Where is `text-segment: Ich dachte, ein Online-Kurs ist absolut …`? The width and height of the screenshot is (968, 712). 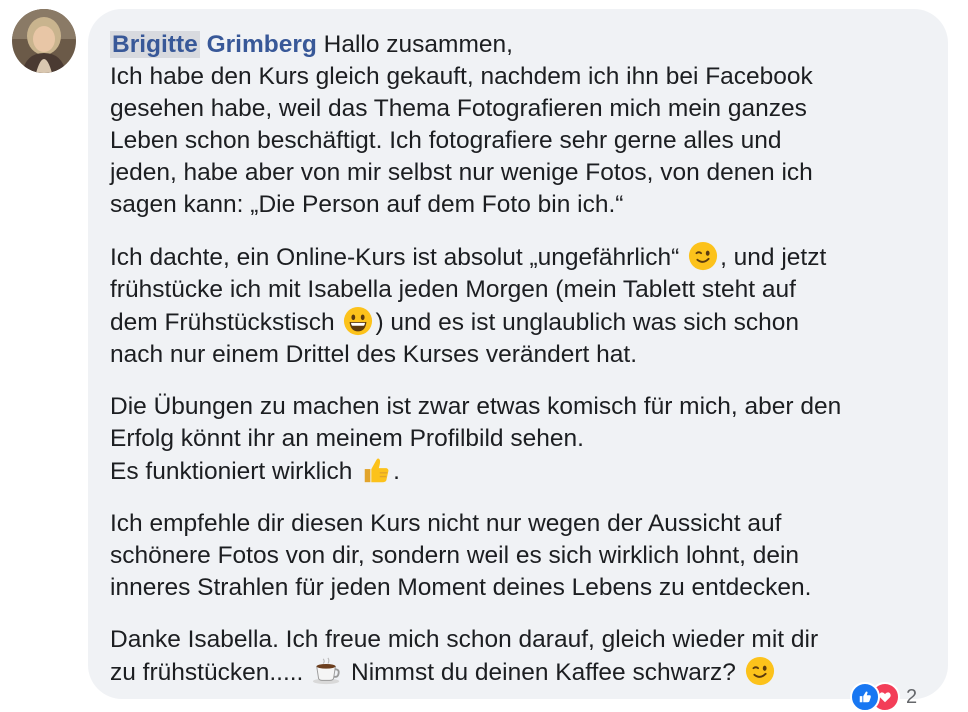 text-segment: Ich dachte, ein Online-Kurs ist absolut … is located at coordinates (395, 257).